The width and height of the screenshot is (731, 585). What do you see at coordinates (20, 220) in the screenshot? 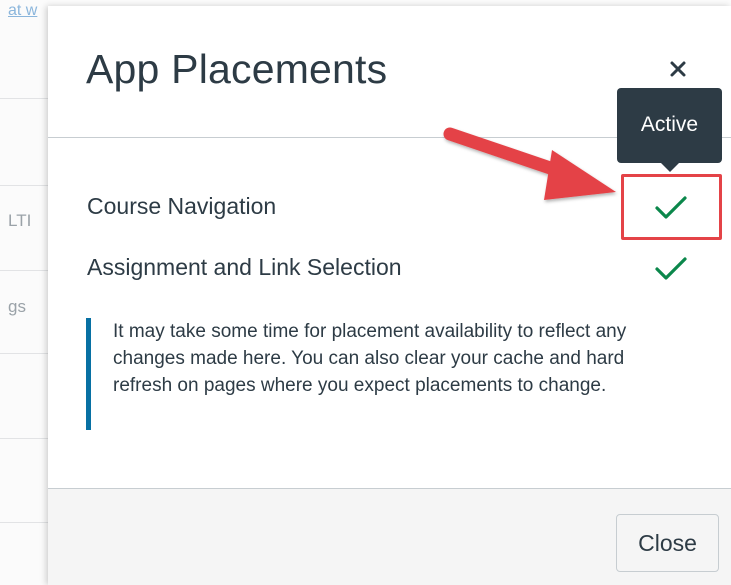
I see `background-text-lti: LTI` at bounding box center [20, 220].